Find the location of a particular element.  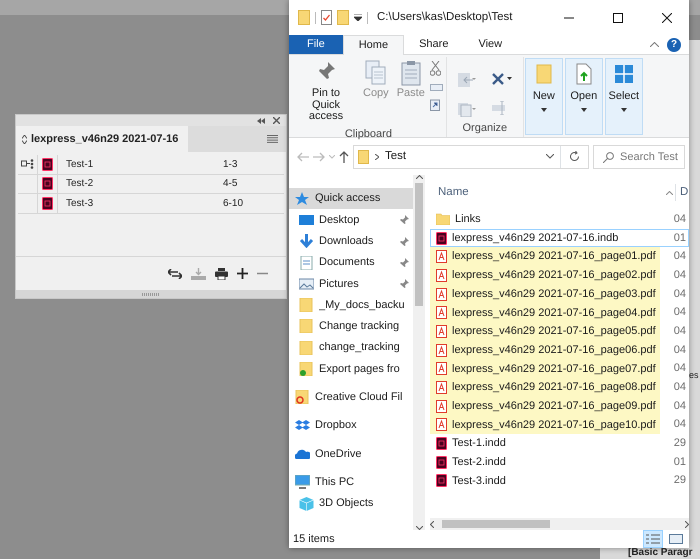

file-row: lexpress_v46n29 2021-07-16_page08.pdf 04 is located at coordinates (559, 387).